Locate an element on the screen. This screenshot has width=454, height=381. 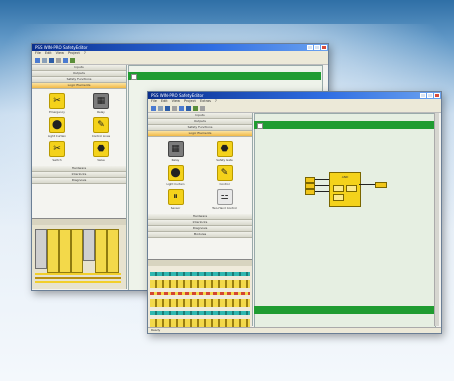
hw-terminal-strip is located at coordinates (78, 278).